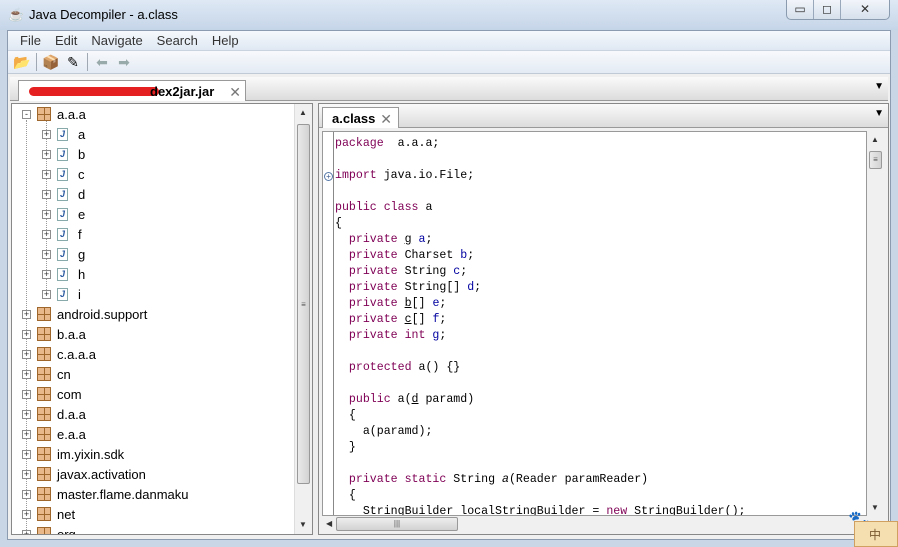 The image size is (898, 547). Describe the element at coordinates (63, 214) in the screenshot. I see `tree-item-class: + Je` at that location.